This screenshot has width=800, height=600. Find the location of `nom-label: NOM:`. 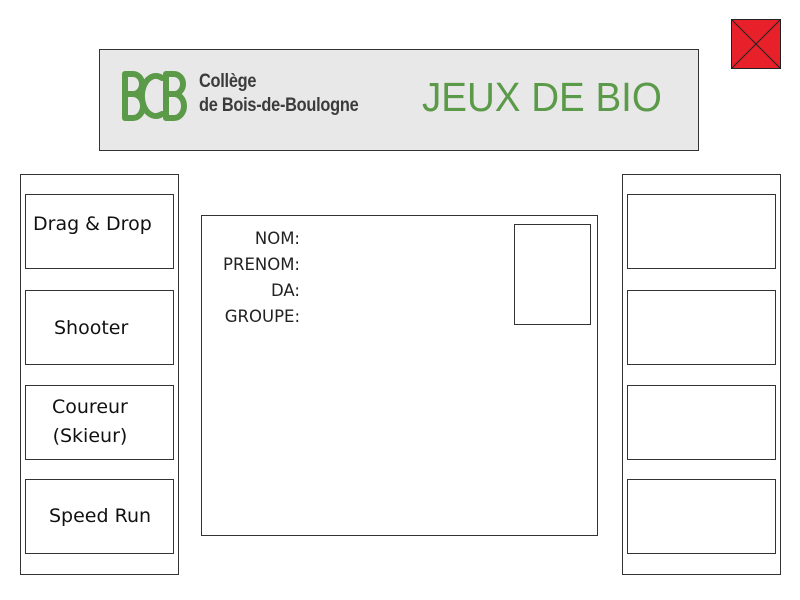

nom-label: NOM: is located at coordinates (277, 238).